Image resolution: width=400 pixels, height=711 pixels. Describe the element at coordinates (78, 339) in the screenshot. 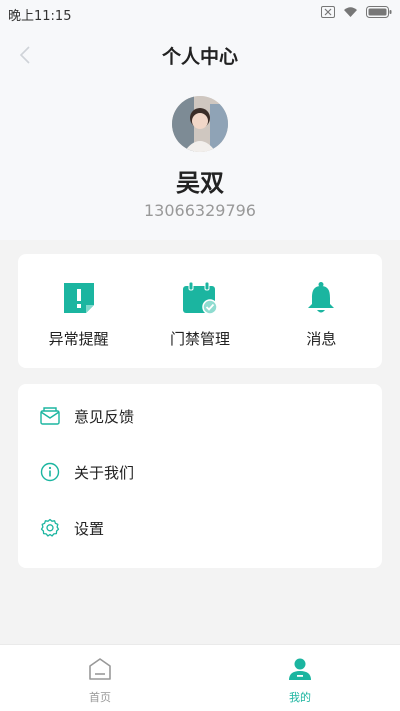

I see `shortcut-label: 异常提醒` at that location.